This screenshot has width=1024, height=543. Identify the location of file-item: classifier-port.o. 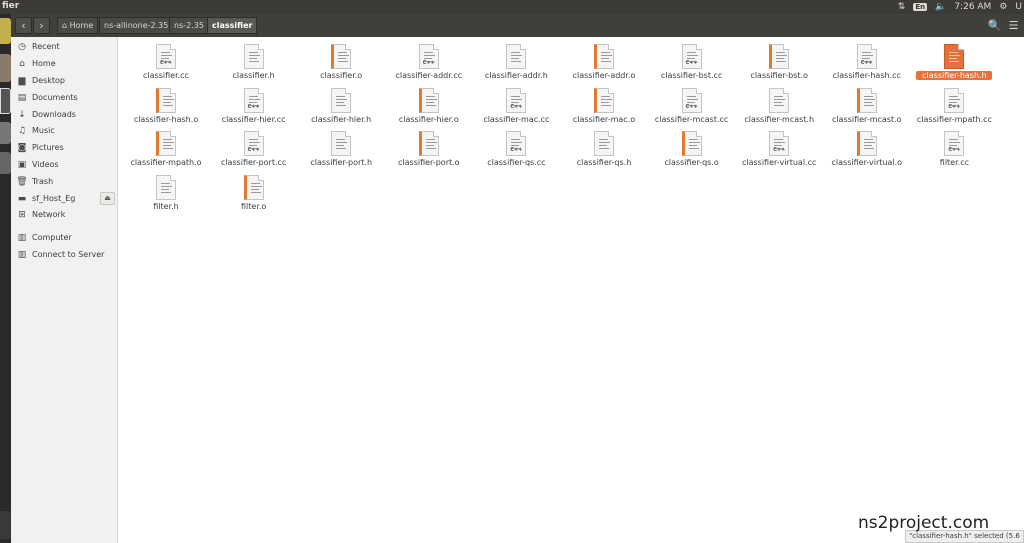
(429, 148).